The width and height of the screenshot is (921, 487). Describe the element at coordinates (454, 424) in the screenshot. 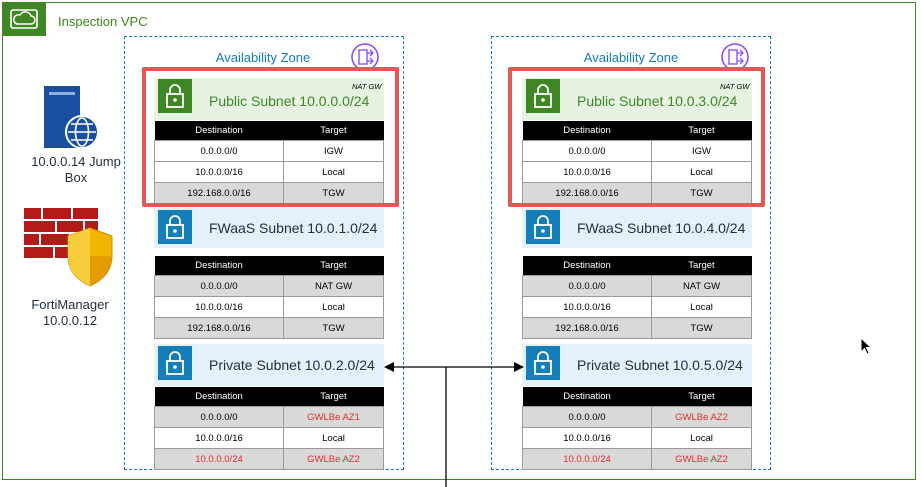

I see `connector-lines` at that location.